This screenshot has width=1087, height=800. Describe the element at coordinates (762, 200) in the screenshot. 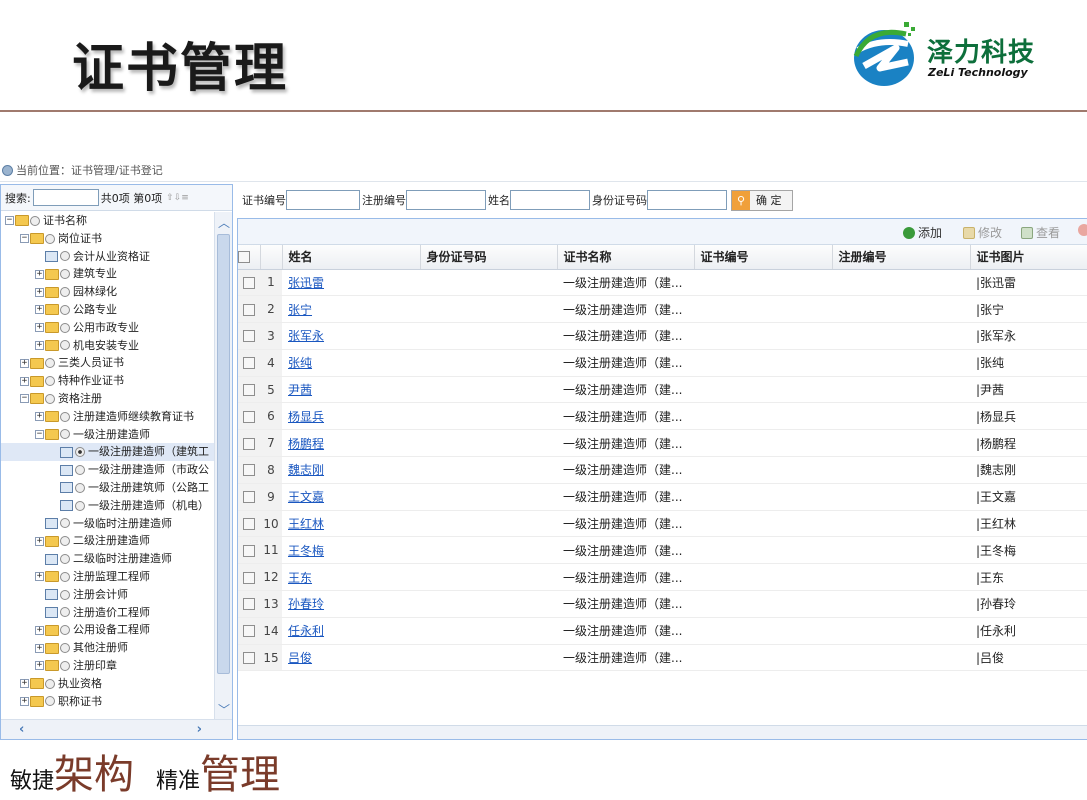

I see `confirm-button: ⚲ 确 定` at that location.